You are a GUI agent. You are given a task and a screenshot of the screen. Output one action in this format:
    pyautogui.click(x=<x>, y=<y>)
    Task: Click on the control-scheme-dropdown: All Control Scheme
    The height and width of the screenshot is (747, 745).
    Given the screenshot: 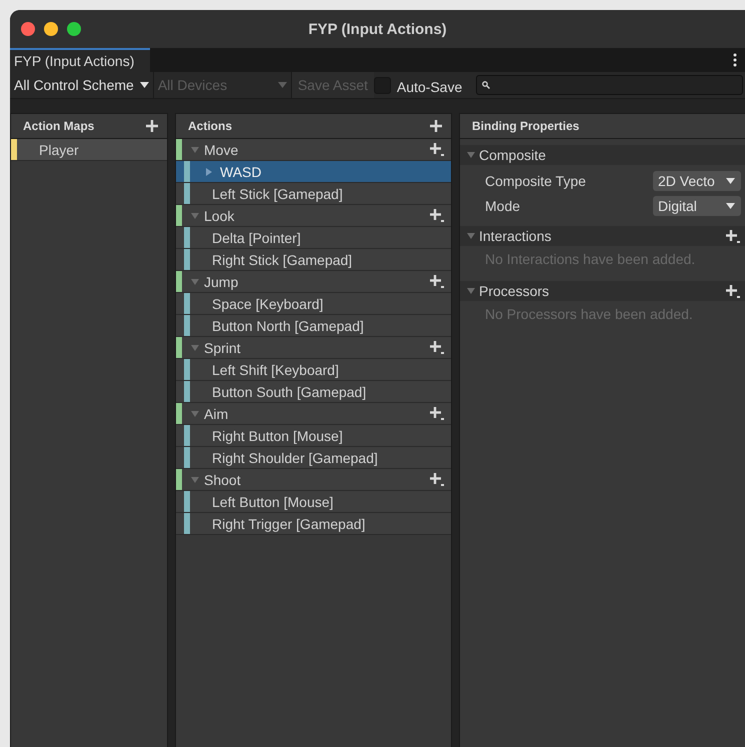 What is the action you would take?
    pyautogui.click(x=82, y=85)
    